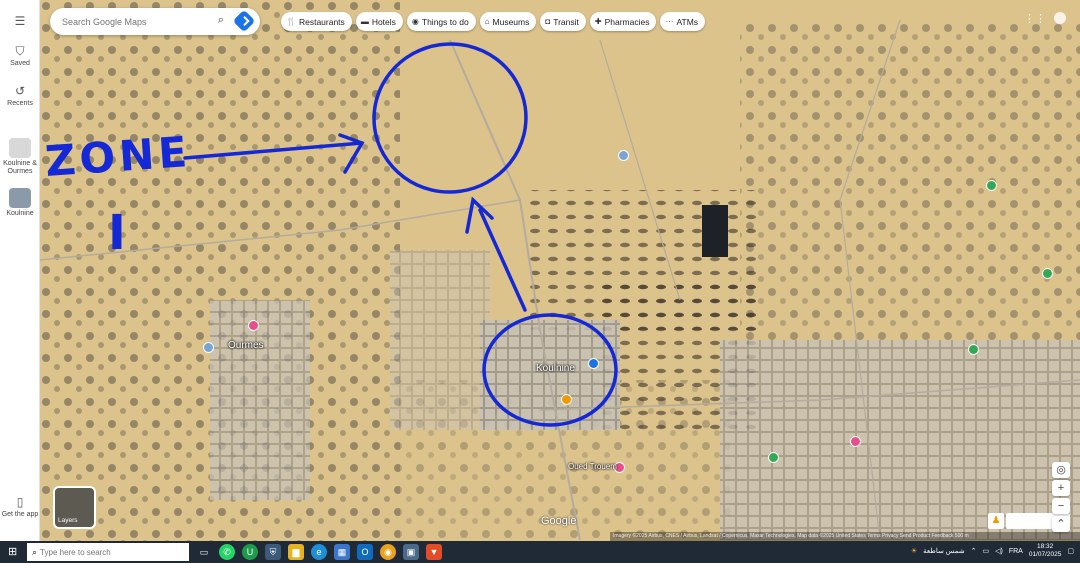  Describe the element at coordinates (20, 502) in the screenshot. I see `phone-icon: ▯` at that location.